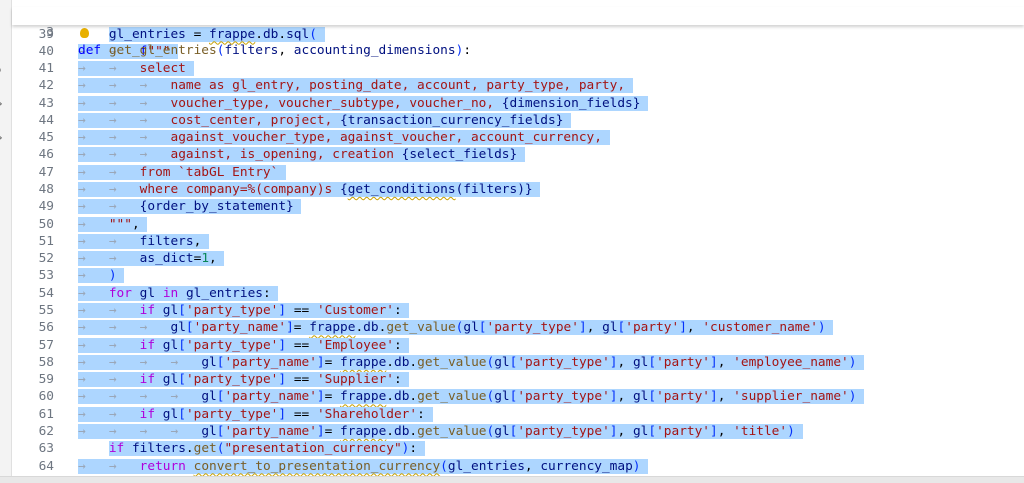 The image size is (1024, 483). I want to click on code-token: convert_to_presentation_currency, so click(317, 466).